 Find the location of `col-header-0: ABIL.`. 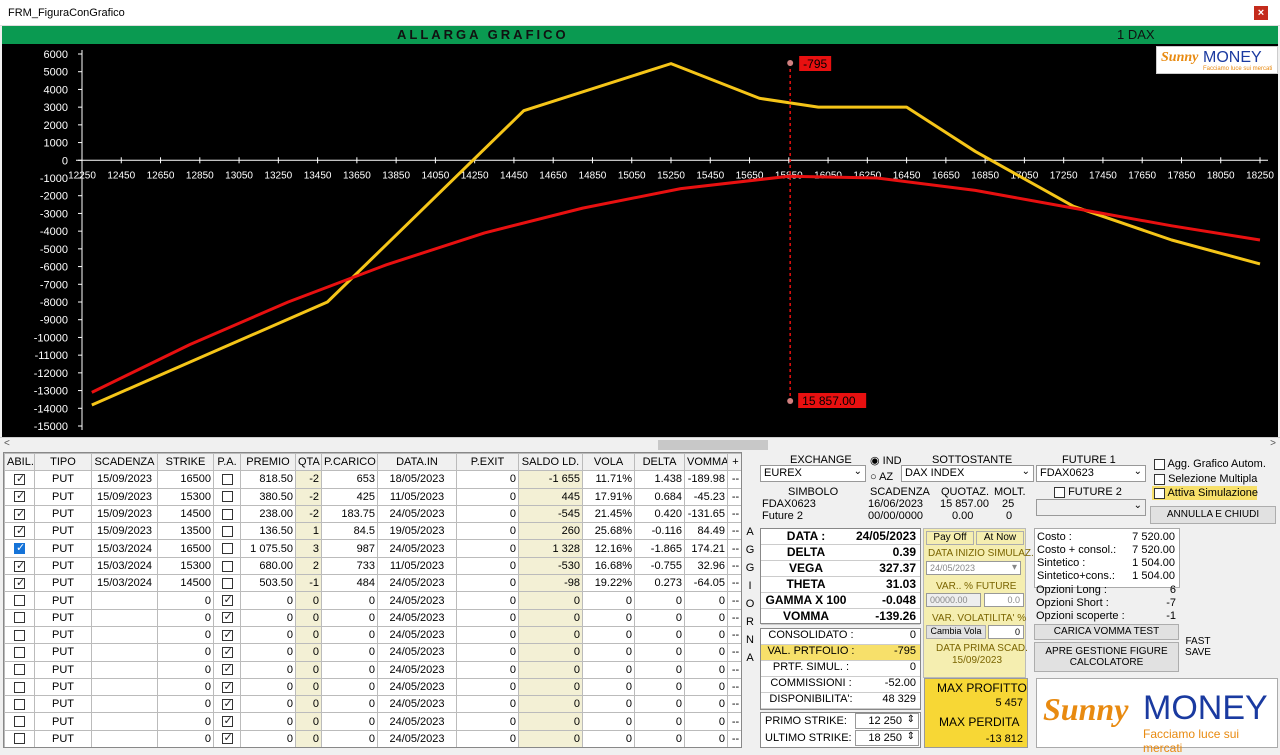

col-header-0: ABIL. is located at coordinates (19, 462).